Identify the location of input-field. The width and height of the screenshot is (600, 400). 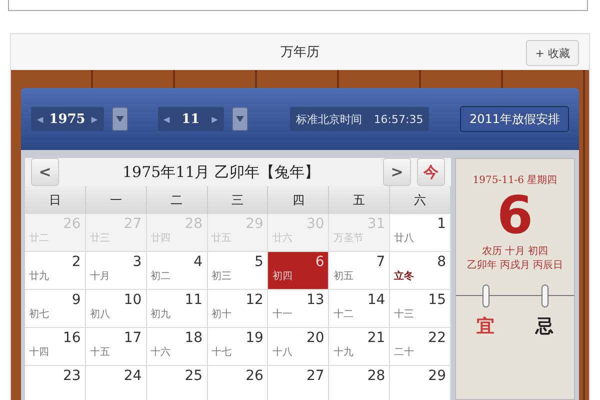
(298, 5).